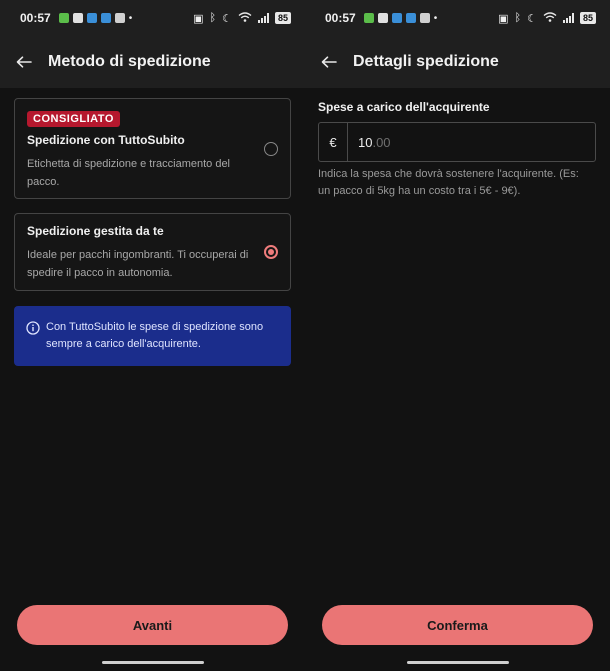 The height and width of the screenshot is (671, 610). I want to click on next-button: Avanti, so click(152, 625).